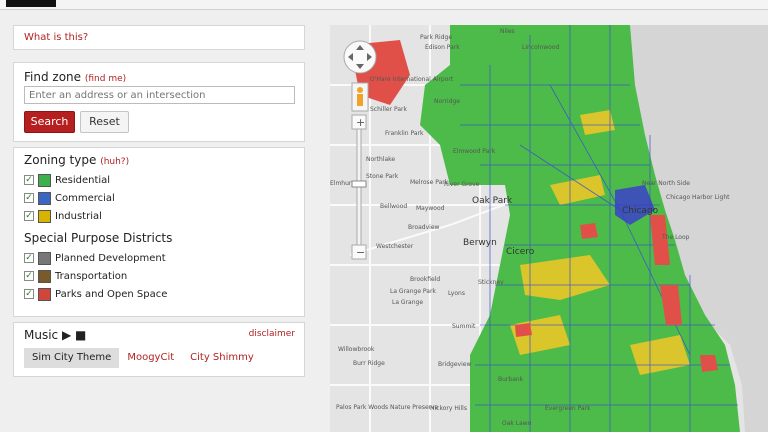 This screenshot has height=432, width=768. Describe the element at coordinates (44, 258) in the screenshot. I see `planned-development-icon` at that location.